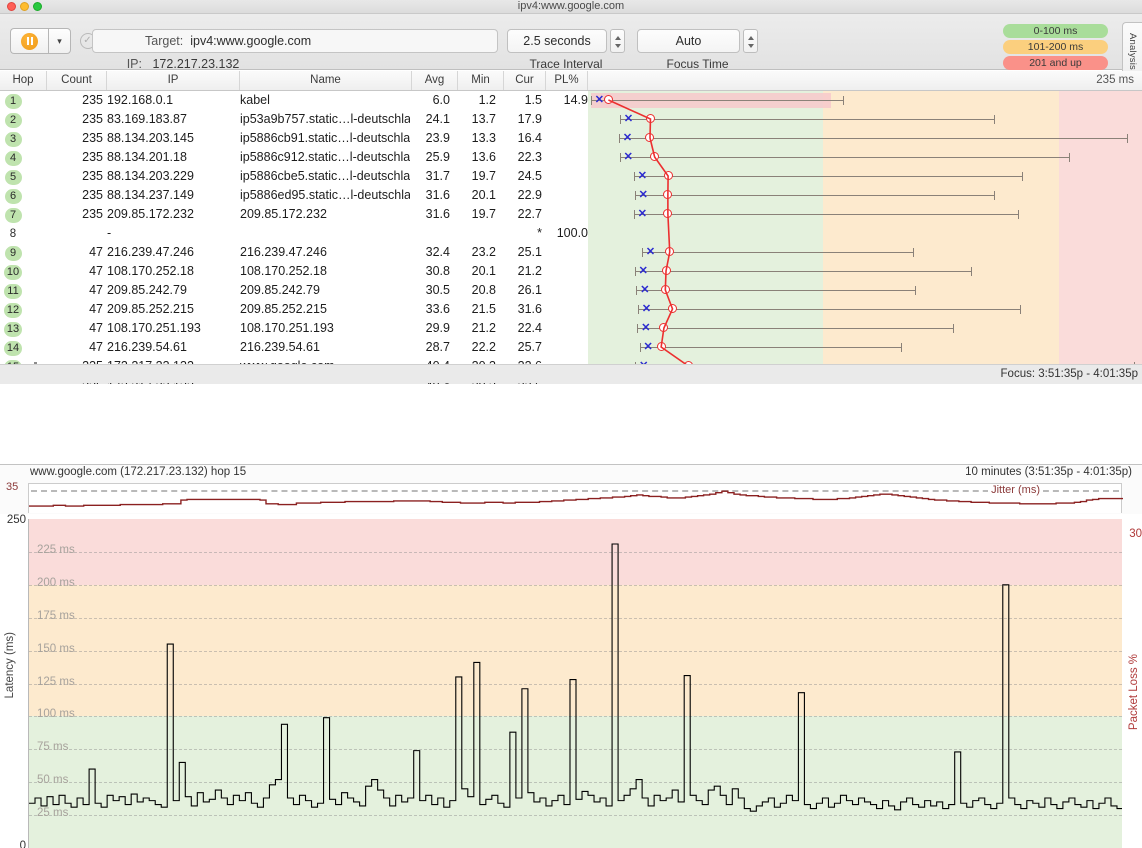 The width and height of the screenshot is (1142, 848). Describe the element at coordinates (437, 157) in the screenshot. I see `hop-avg: 25.9` at that location.